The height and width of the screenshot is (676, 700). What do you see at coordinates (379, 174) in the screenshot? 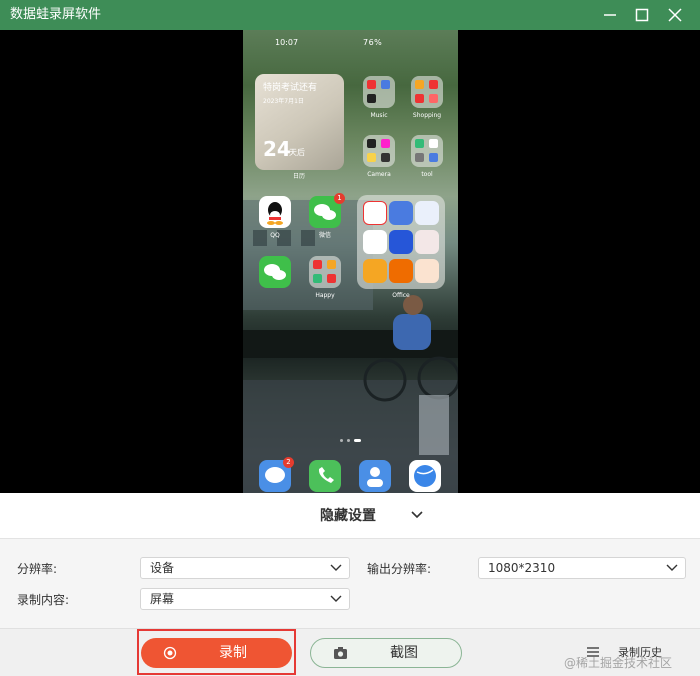
I see `camera-label: Camera` at bounding box center [379, 174].